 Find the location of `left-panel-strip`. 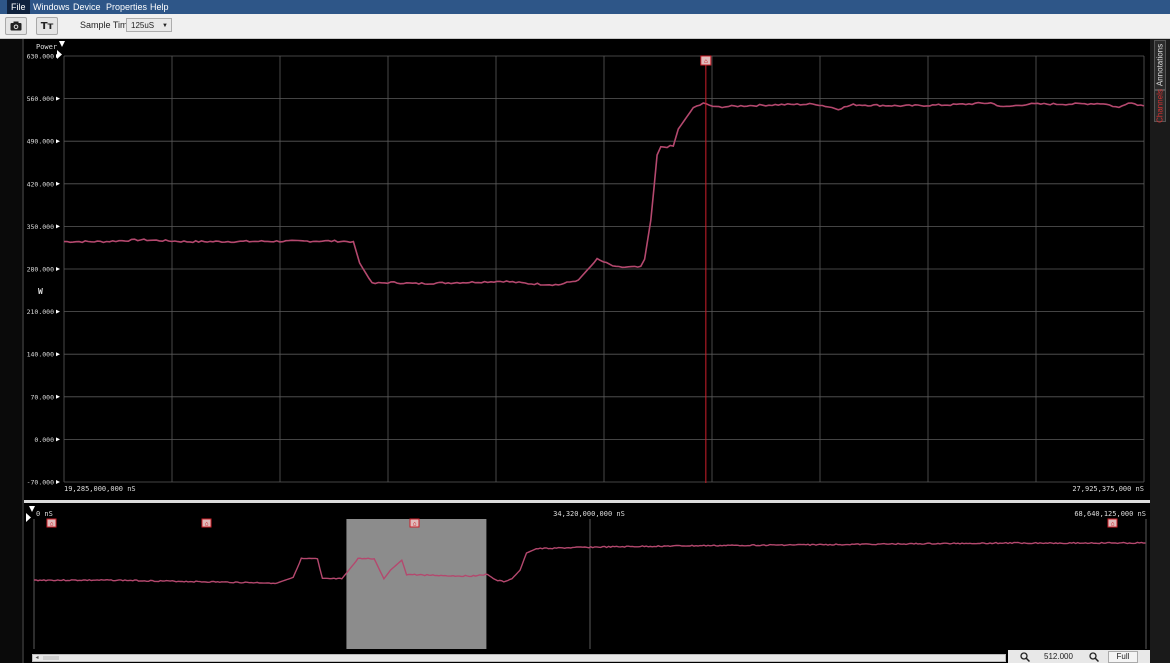

left-panel-strip is located at coordinates (12, 351).